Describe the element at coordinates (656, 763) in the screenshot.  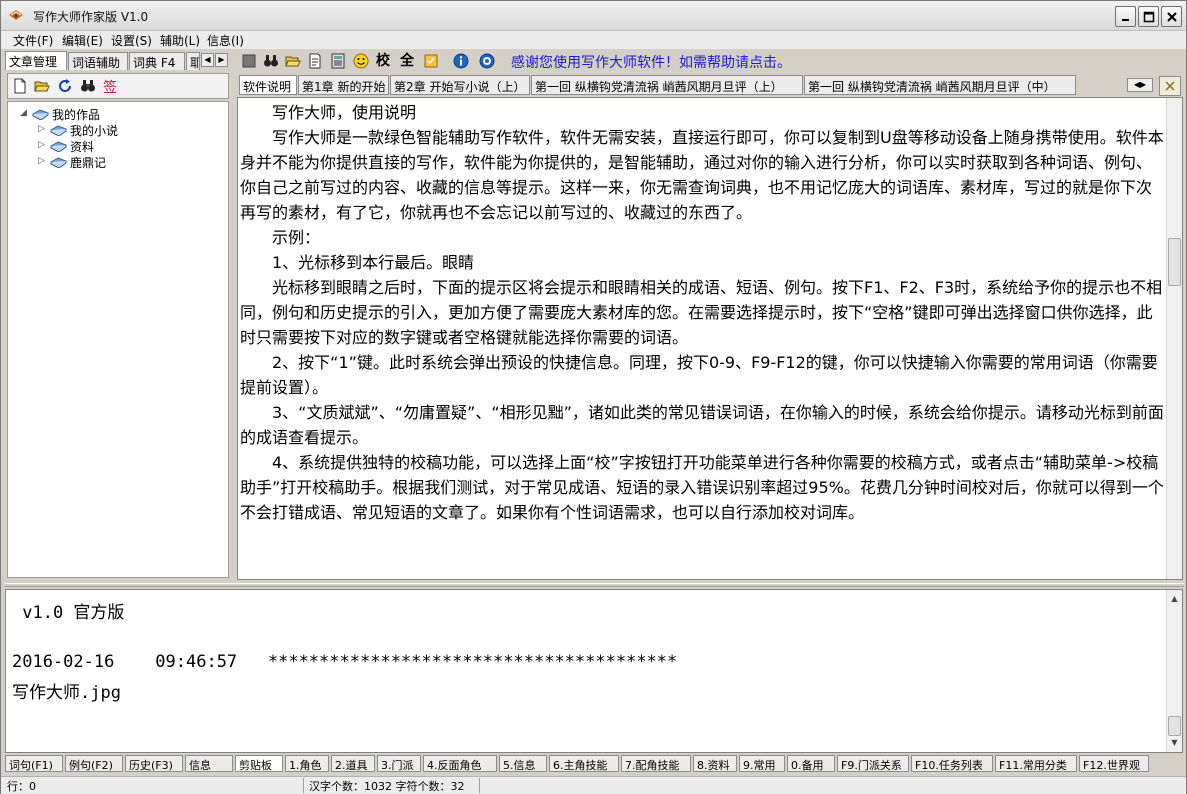
I see `tab-hint-7: 7.配角技能` at that location.